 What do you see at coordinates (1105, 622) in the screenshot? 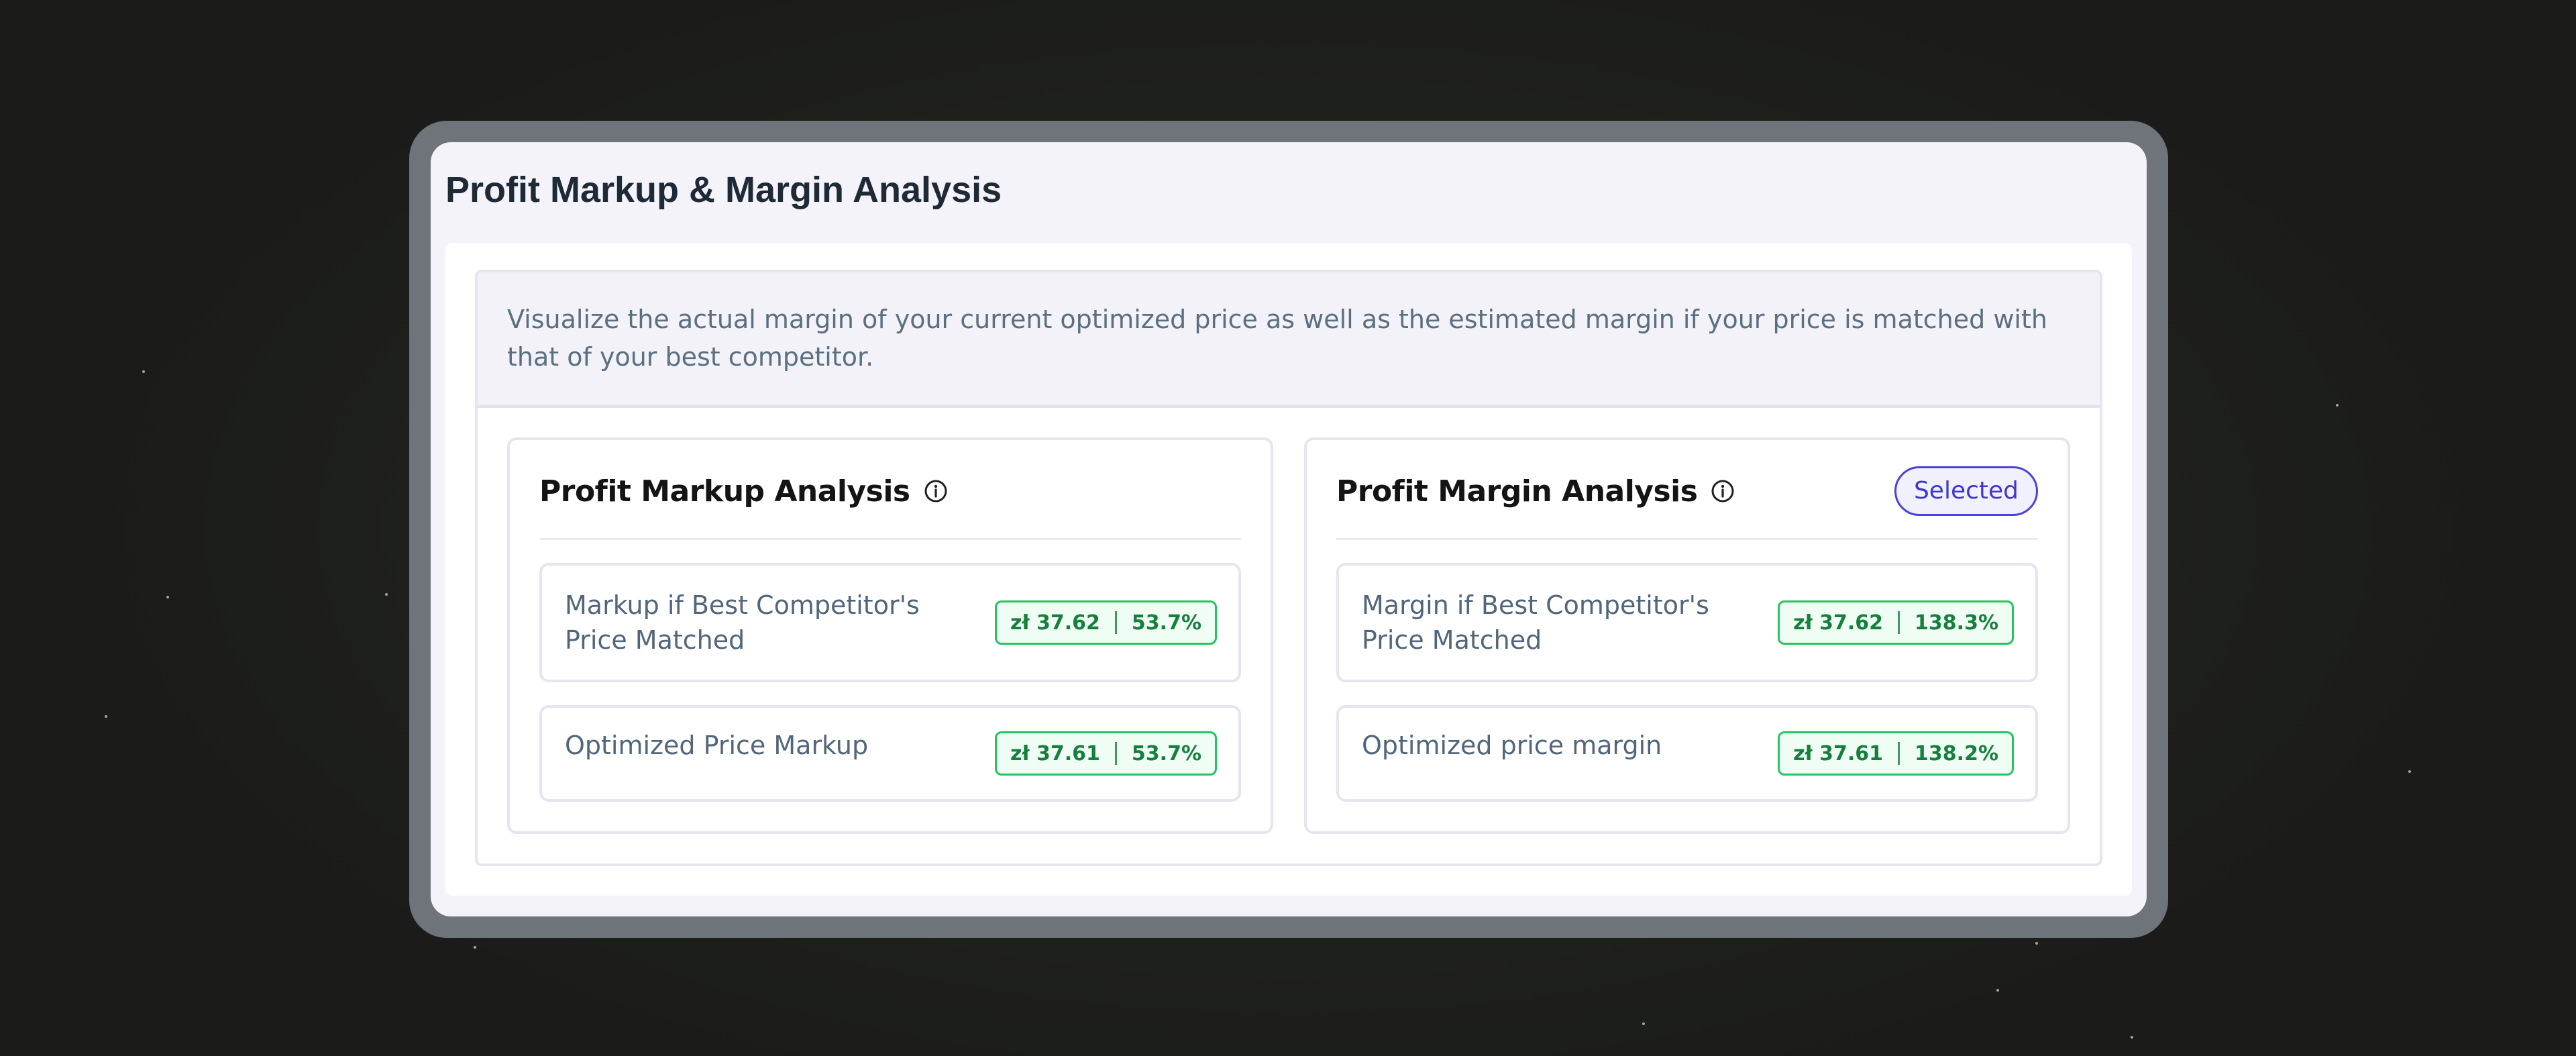
I see `value-badge: zł 37.62 53.7%` at bounding box center [1105, 622].